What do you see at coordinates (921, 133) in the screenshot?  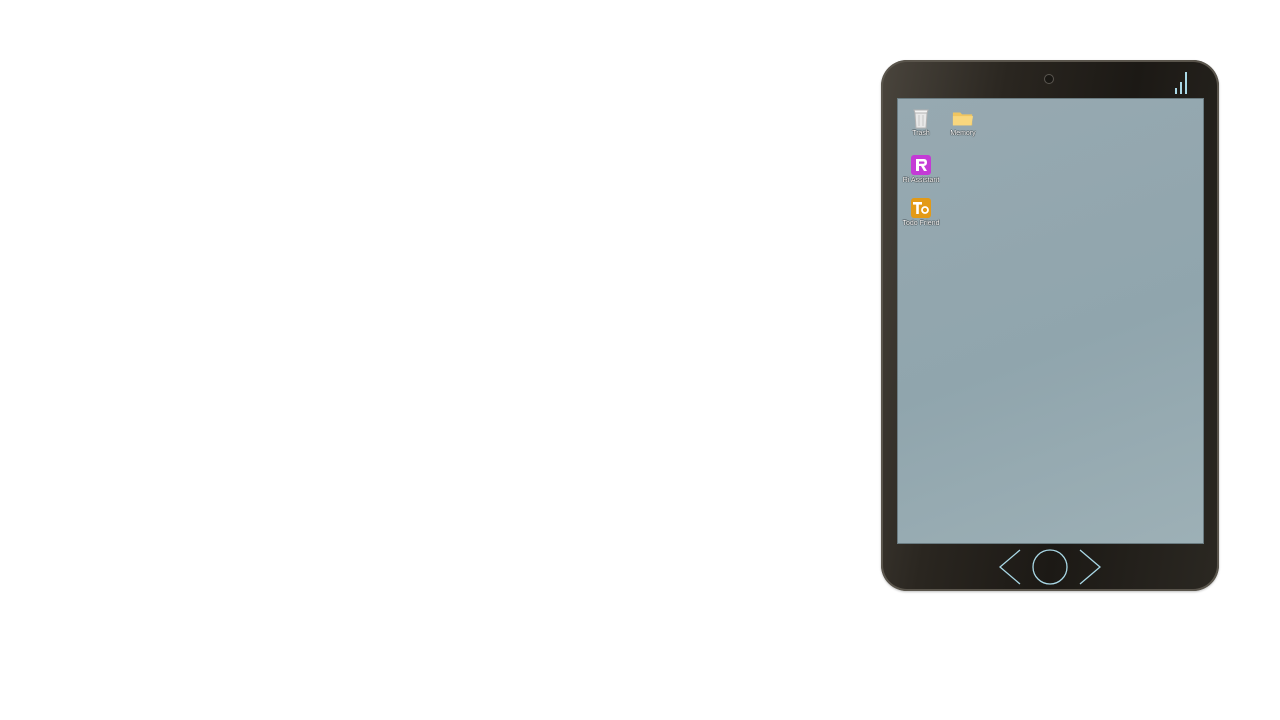 I see `desktop-icon-label: Trash` at bounding box center [921, 133].